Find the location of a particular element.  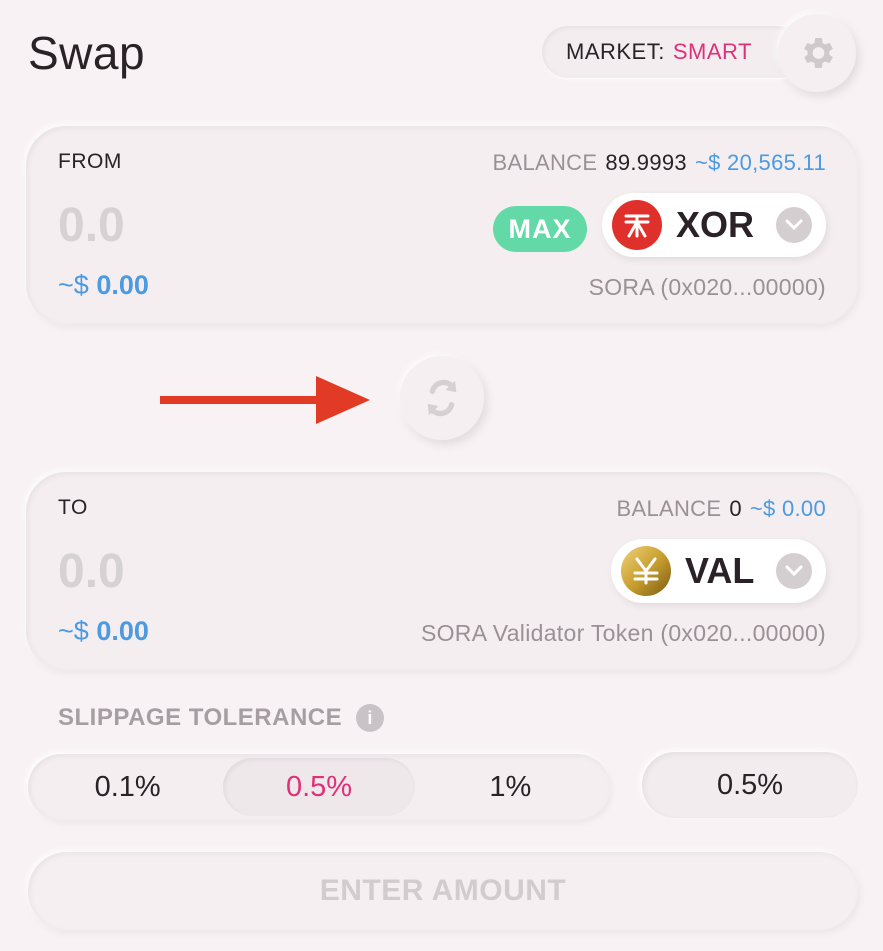

swap-arrows-icon is located at coordinates (442, 398).